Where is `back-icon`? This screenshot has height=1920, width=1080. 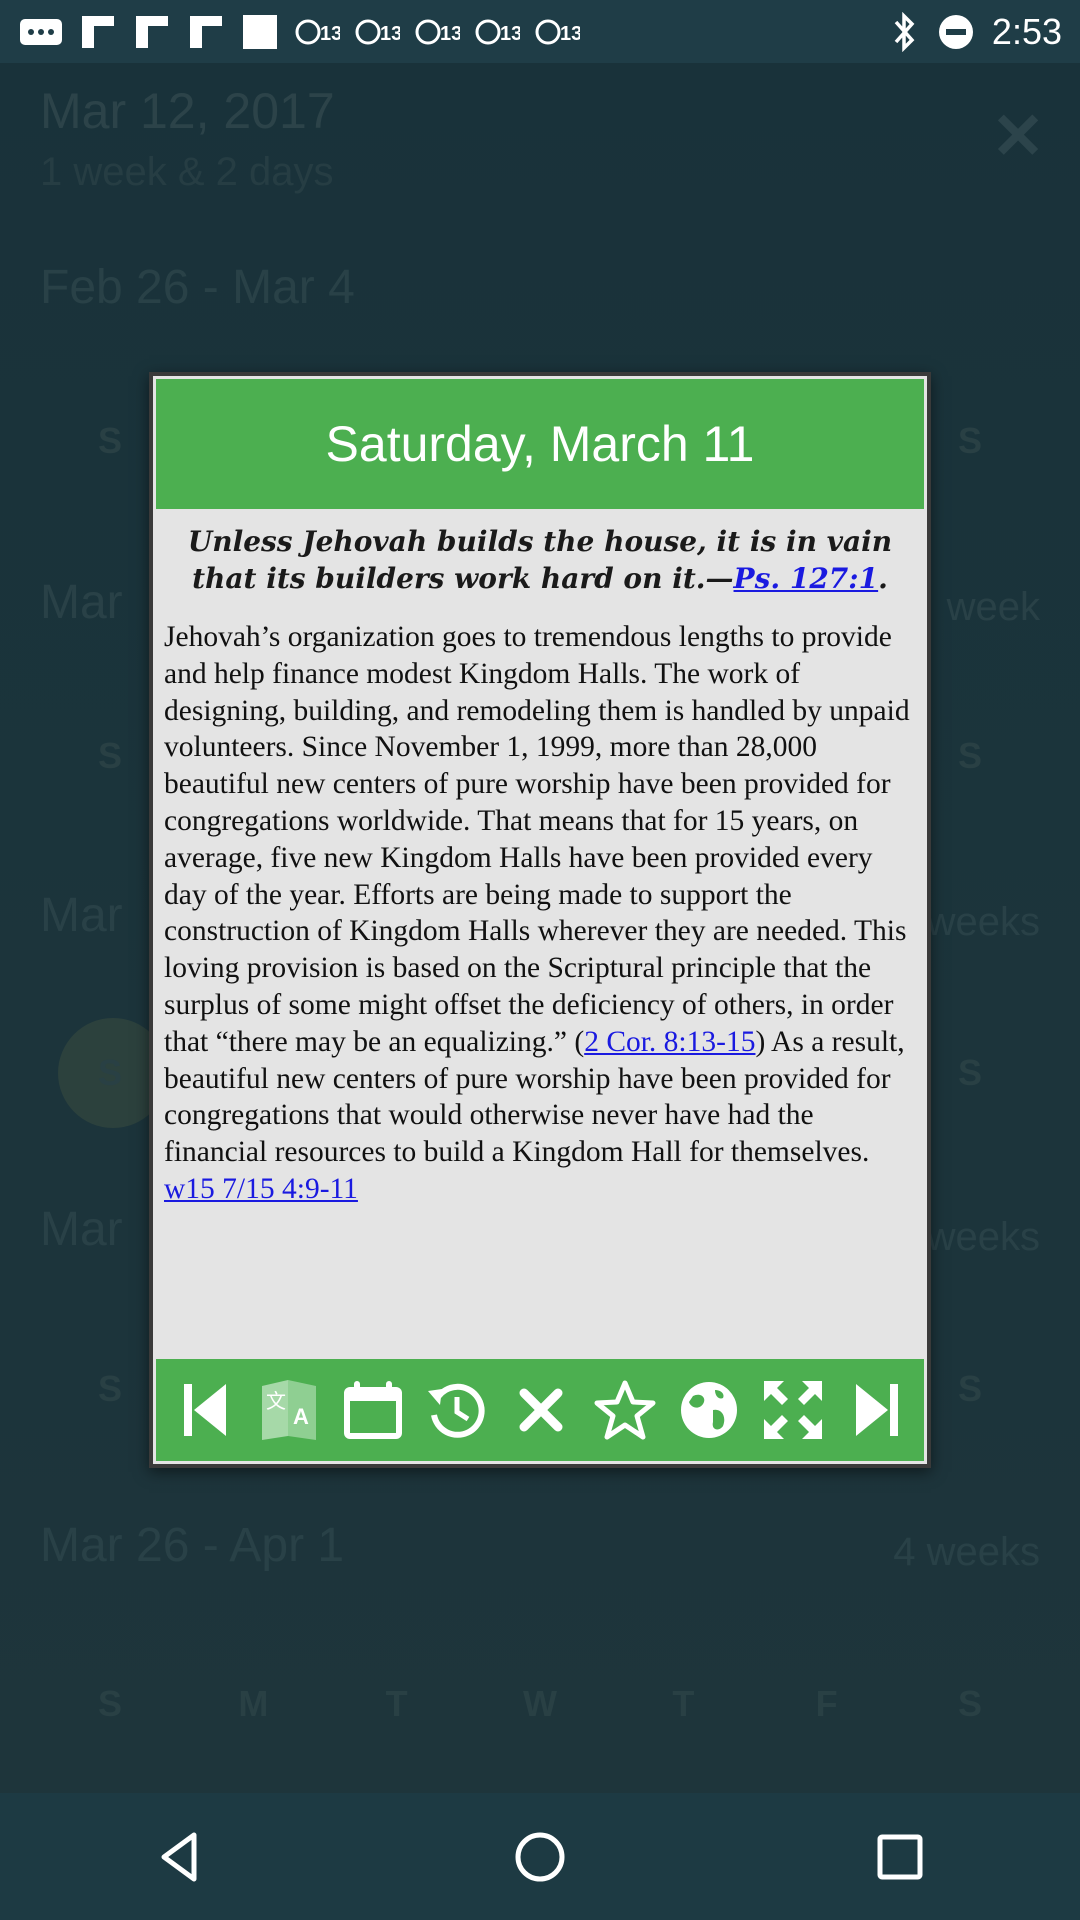 back-icon is located at coordinates (180, 1857).